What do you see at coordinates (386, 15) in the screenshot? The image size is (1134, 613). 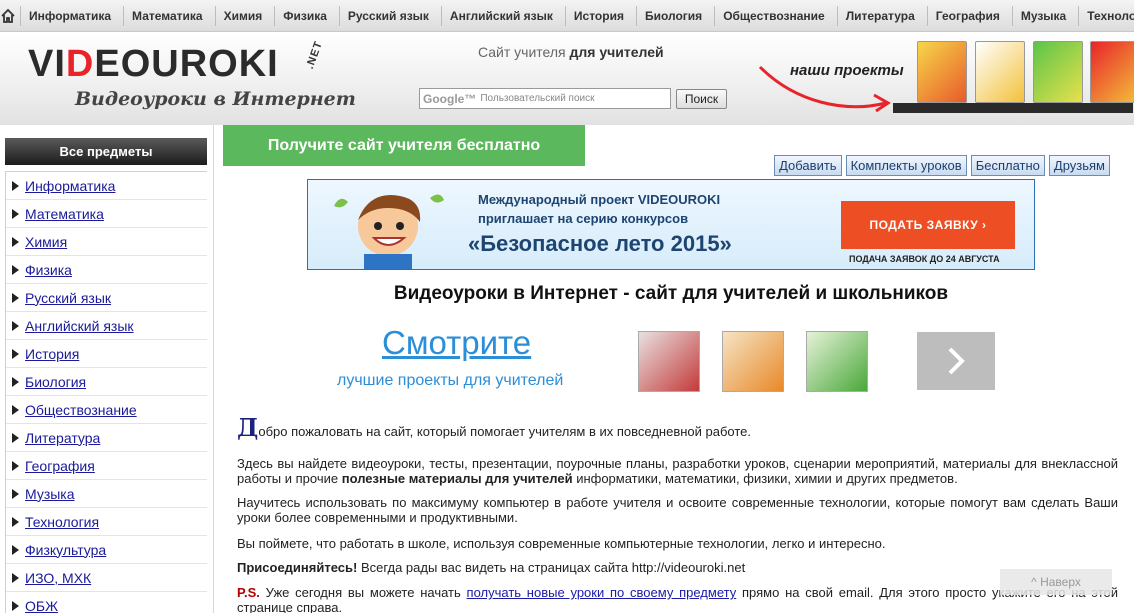 I see `nav-item-russkiy: Русский язык` at bounding box center [386, 15].